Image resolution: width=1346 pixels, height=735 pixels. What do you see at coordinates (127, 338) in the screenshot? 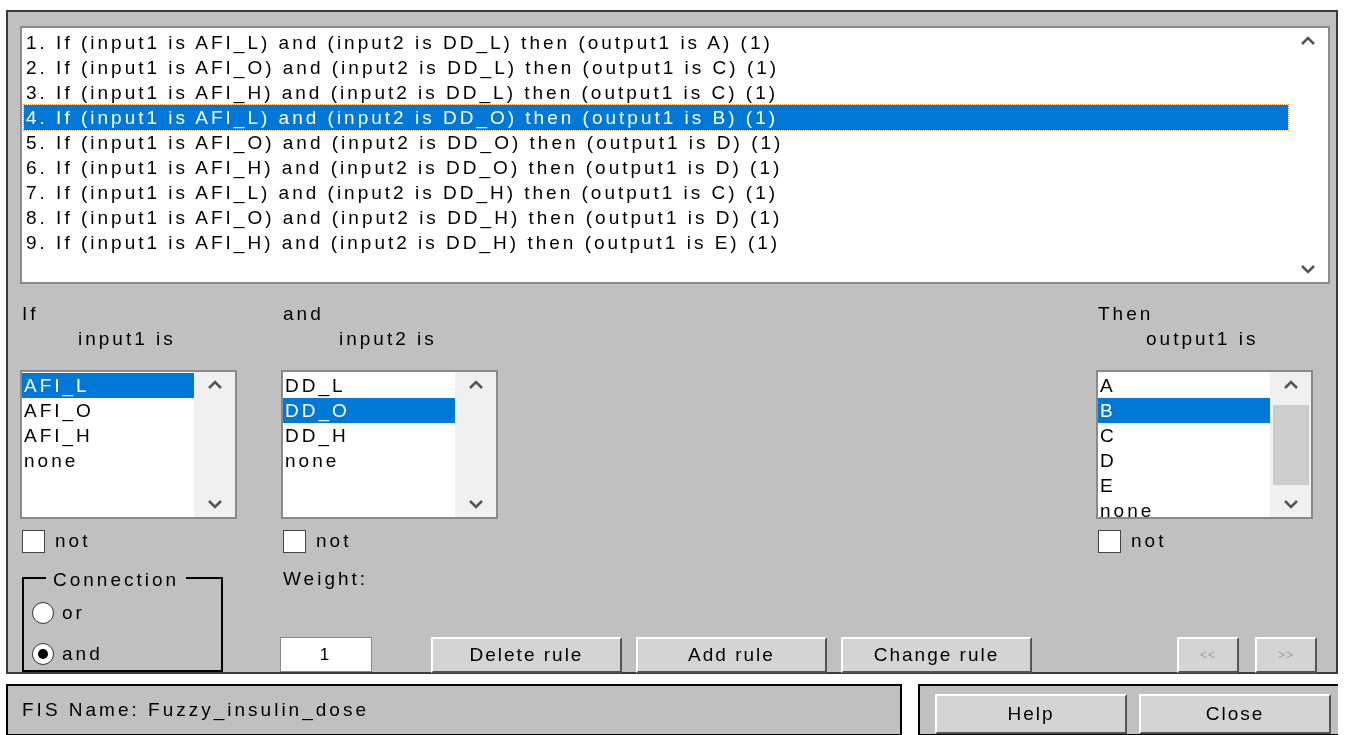
I see `variable-heading: input1 is` at bounding box center [127, 338].